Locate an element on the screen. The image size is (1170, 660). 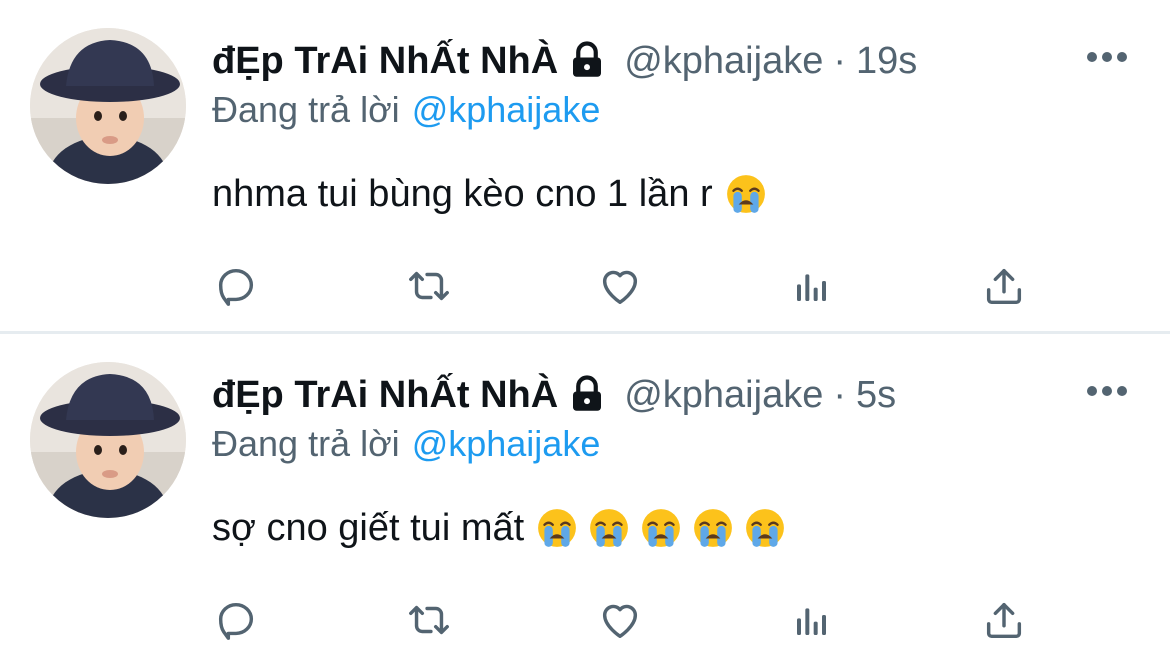
timestamp: 5s is located at coordinates (876, 395).